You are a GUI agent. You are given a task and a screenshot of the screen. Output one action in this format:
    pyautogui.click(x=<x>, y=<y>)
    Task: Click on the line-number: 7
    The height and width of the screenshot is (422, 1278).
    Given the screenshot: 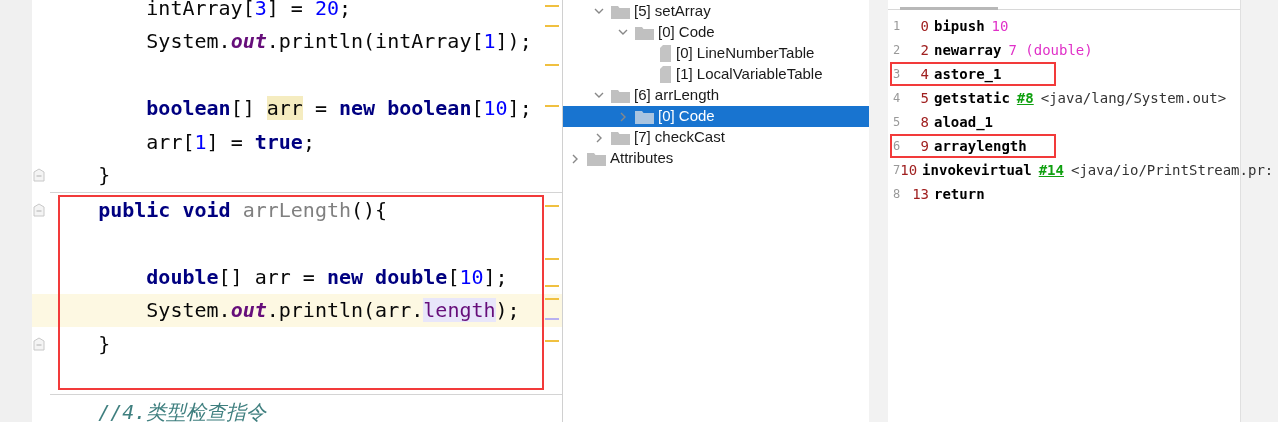 What is the action you would take?
    pyautogui.click(x=896, y=170)
    